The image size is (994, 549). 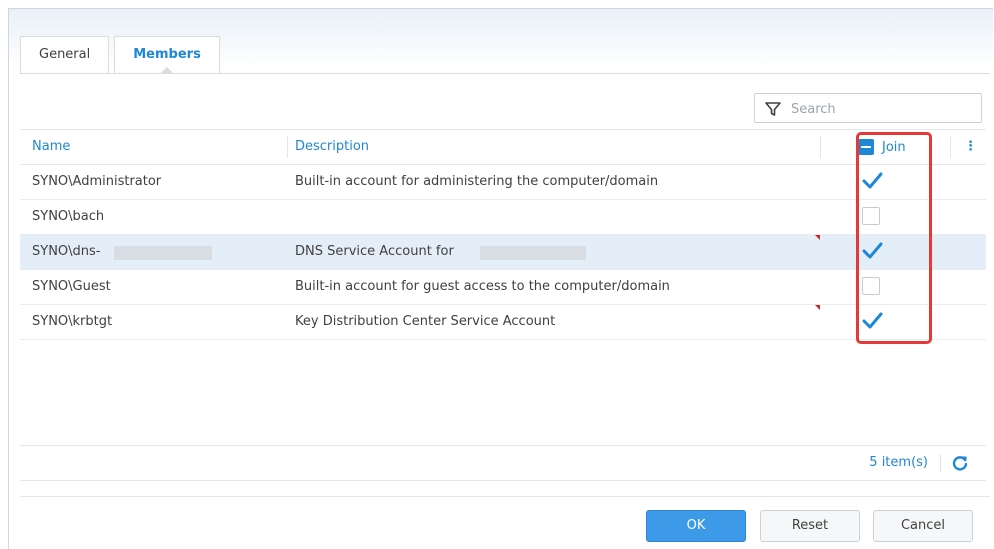 What do you see at coordinates (881, 109) in the screenshot?
I see `search-input` at bounding box center [881, 109].